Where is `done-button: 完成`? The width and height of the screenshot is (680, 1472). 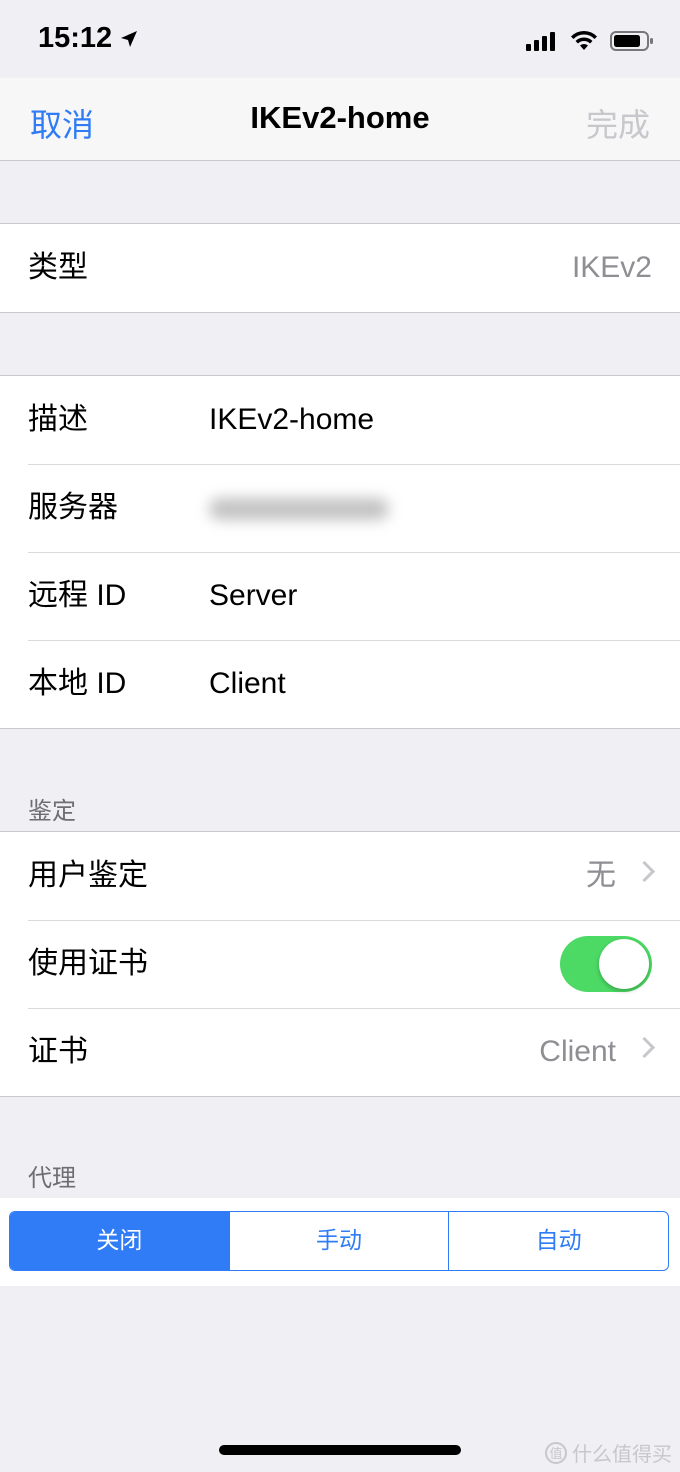 done-button: 完成 is located at coordinates (618, 123).